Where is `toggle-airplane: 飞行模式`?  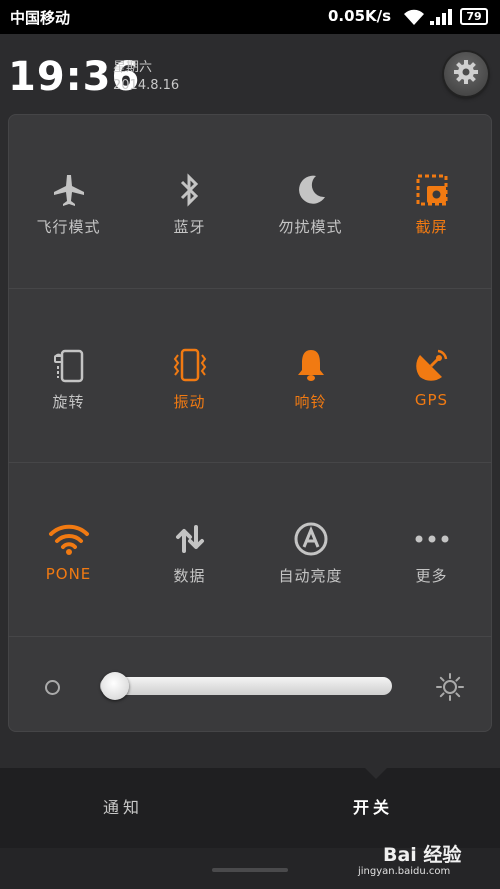
toggle-airplane: 飞行模式 is located at coordinates (68, 201).